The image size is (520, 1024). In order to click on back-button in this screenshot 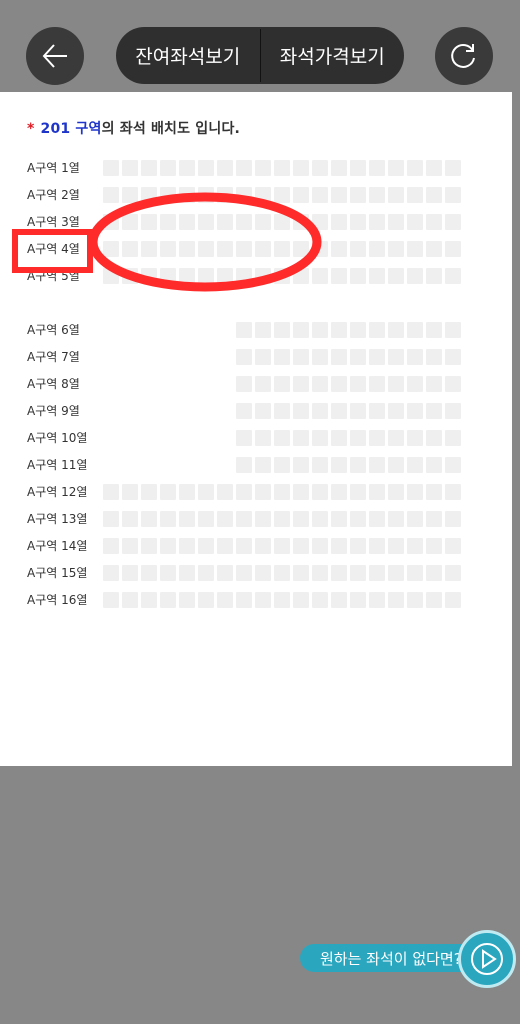, I will do `click(55, 56)`.